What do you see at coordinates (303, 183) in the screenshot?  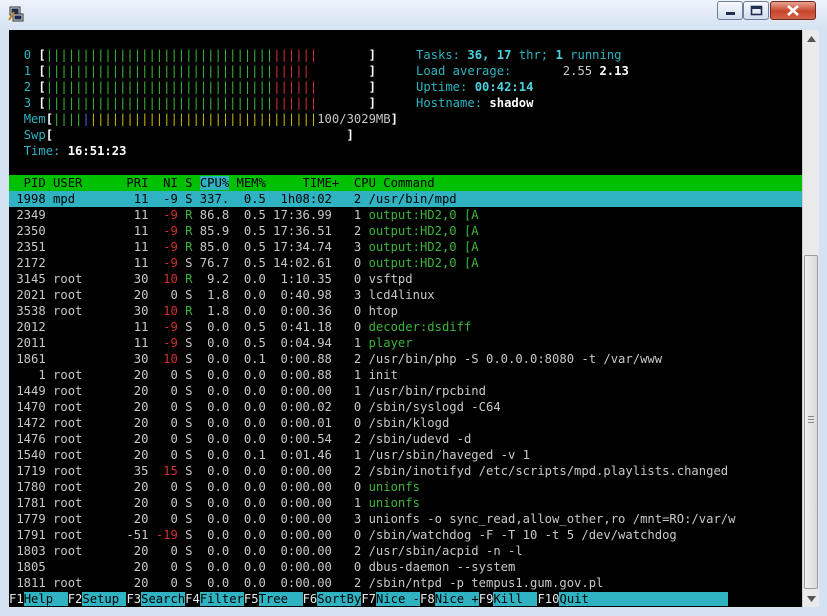 I see `column-header-time: TIME+` at bounding box center [303, 183].